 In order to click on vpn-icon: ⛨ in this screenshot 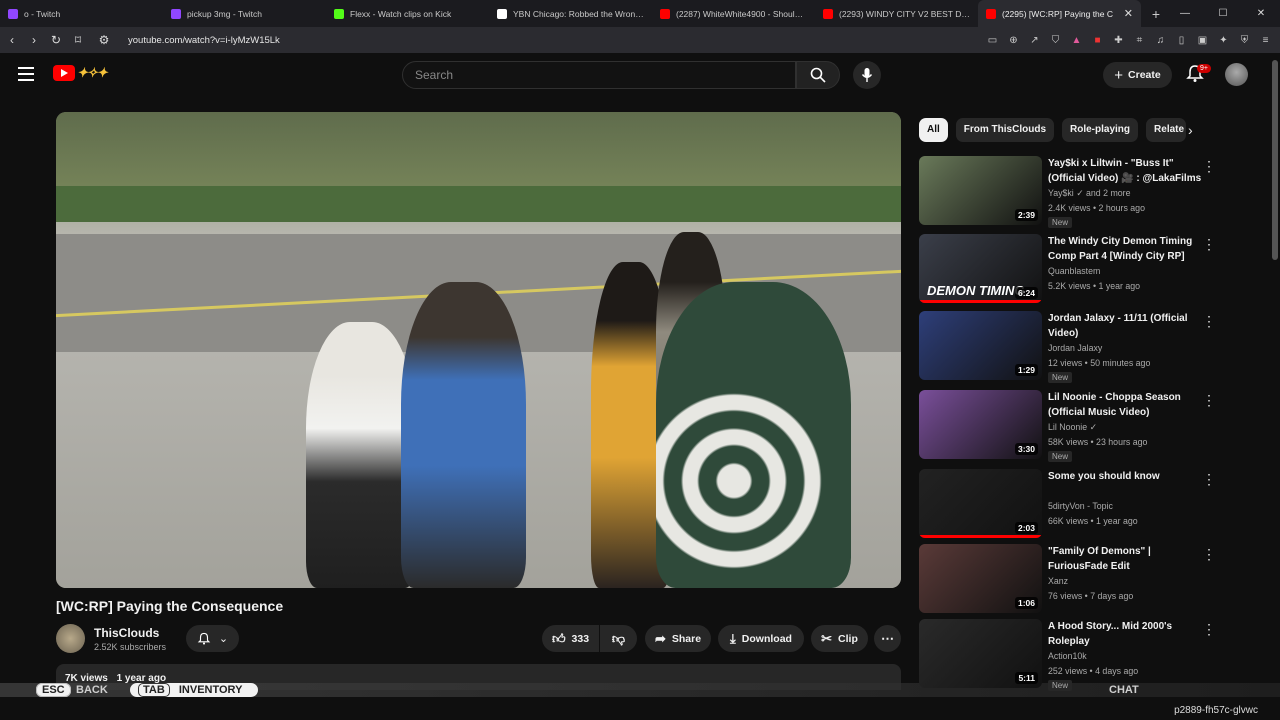, I will do `click(1244, 40)`.